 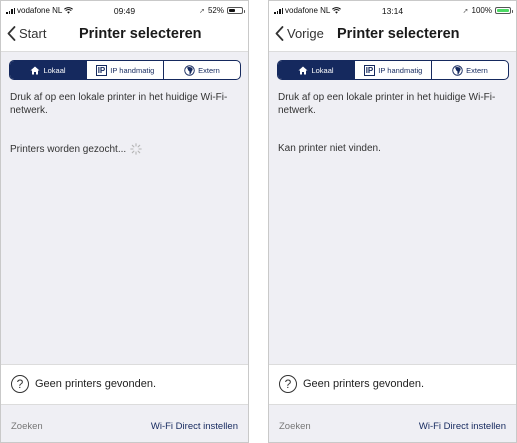 I want to click on navigation-bar: Start Printer selecteren, so click(x=124, y=35).